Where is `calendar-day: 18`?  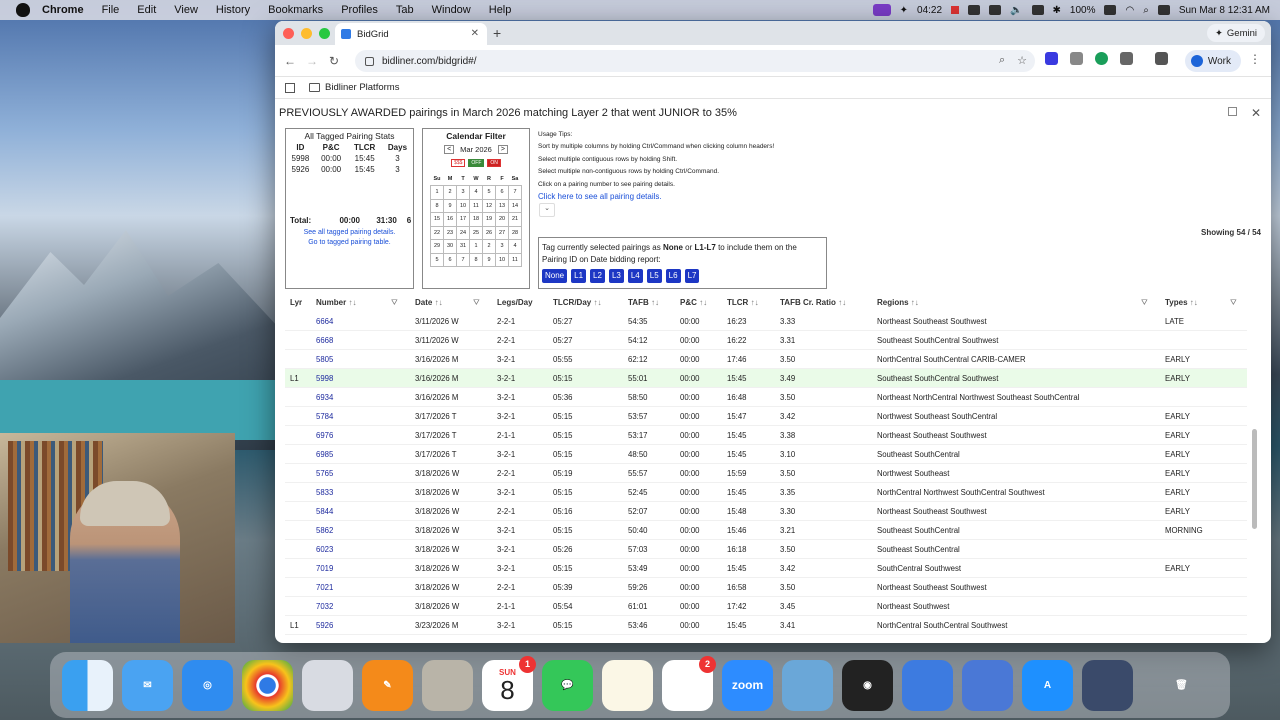
calendar-day: 18 is located at coordinates (476, 219).